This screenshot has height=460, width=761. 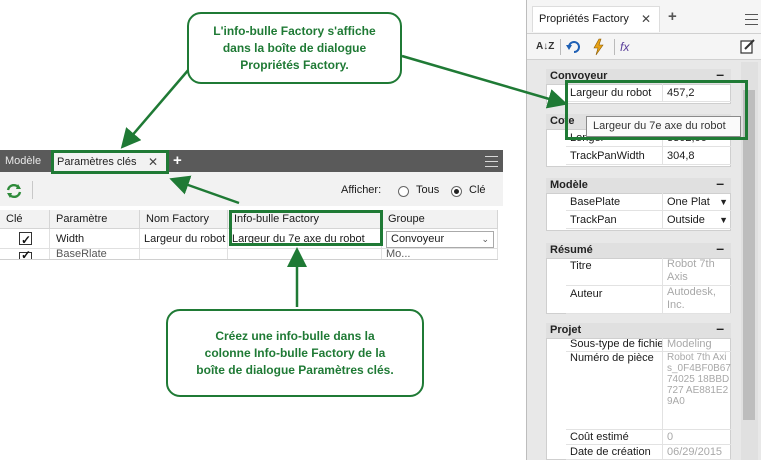 What do you see at coordinates (614, 220) in the screenshot?
I see `property-label: TrackPan` at bounding box center [614, 220].